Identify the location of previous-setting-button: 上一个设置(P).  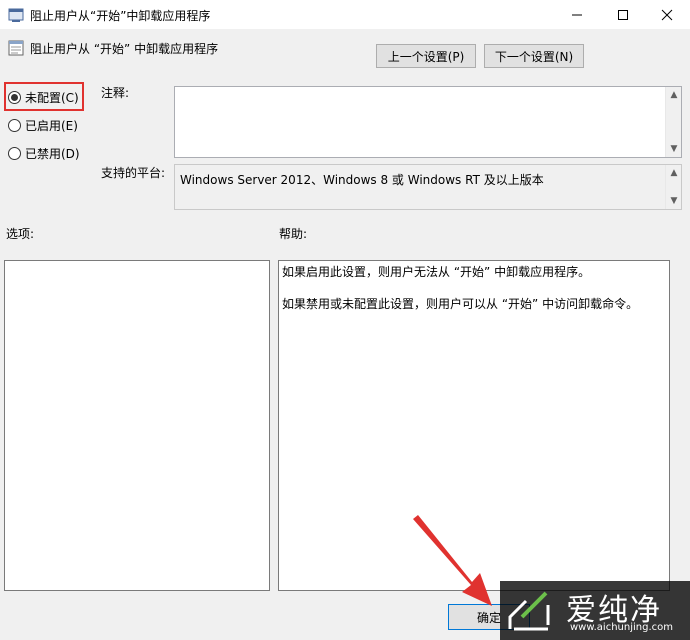
(426, 56).